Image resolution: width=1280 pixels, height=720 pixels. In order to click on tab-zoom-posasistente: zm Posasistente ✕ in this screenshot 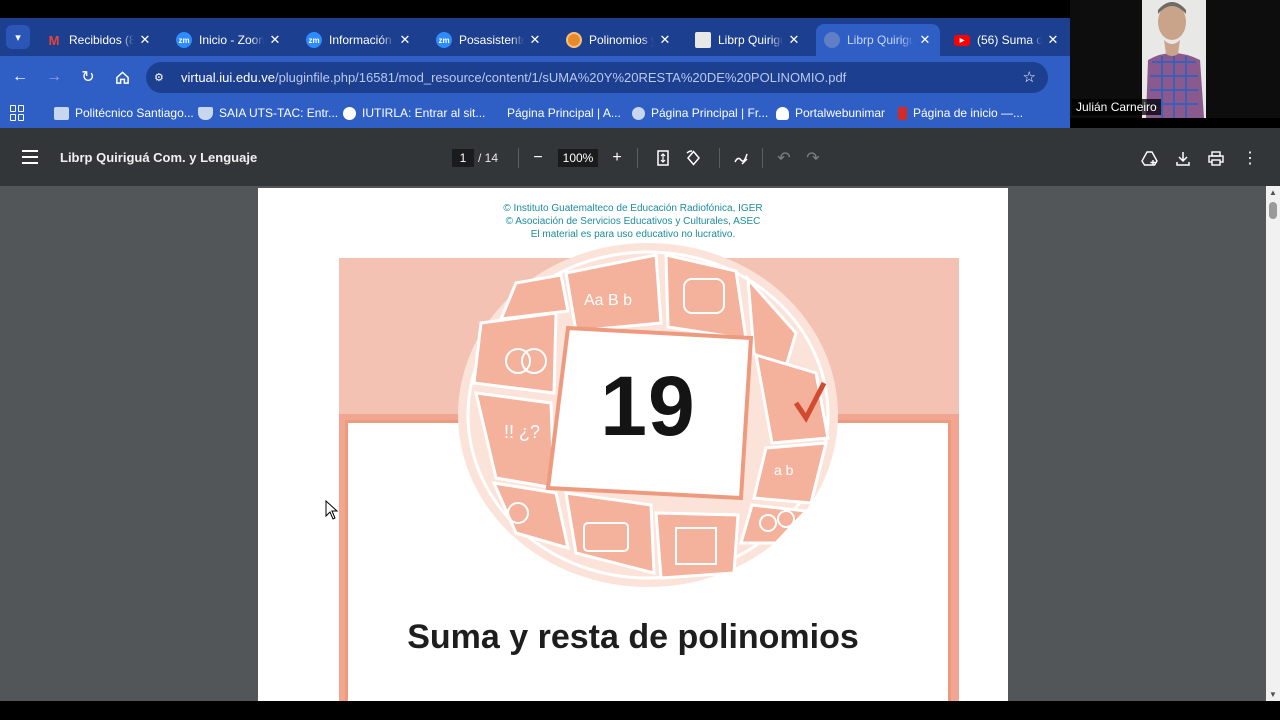, I will do `click(489, 40)`.